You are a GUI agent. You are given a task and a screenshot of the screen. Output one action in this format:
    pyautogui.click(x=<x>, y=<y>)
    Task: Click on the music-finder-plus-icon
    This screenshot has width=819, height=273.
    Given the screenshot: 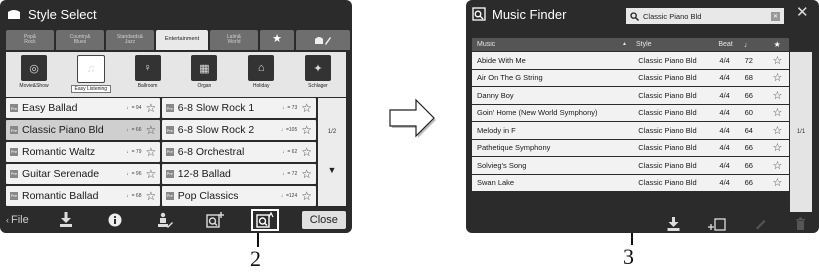 What is the action you would take?
    pyautogui.click(x=215, y=220)
    